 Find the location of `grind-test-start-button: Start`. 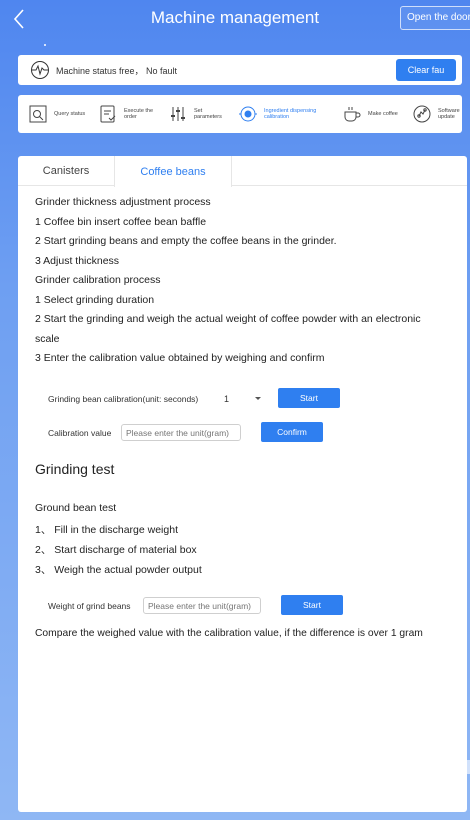

grind-test-start-button: Start is located at coordinates (312, 605).